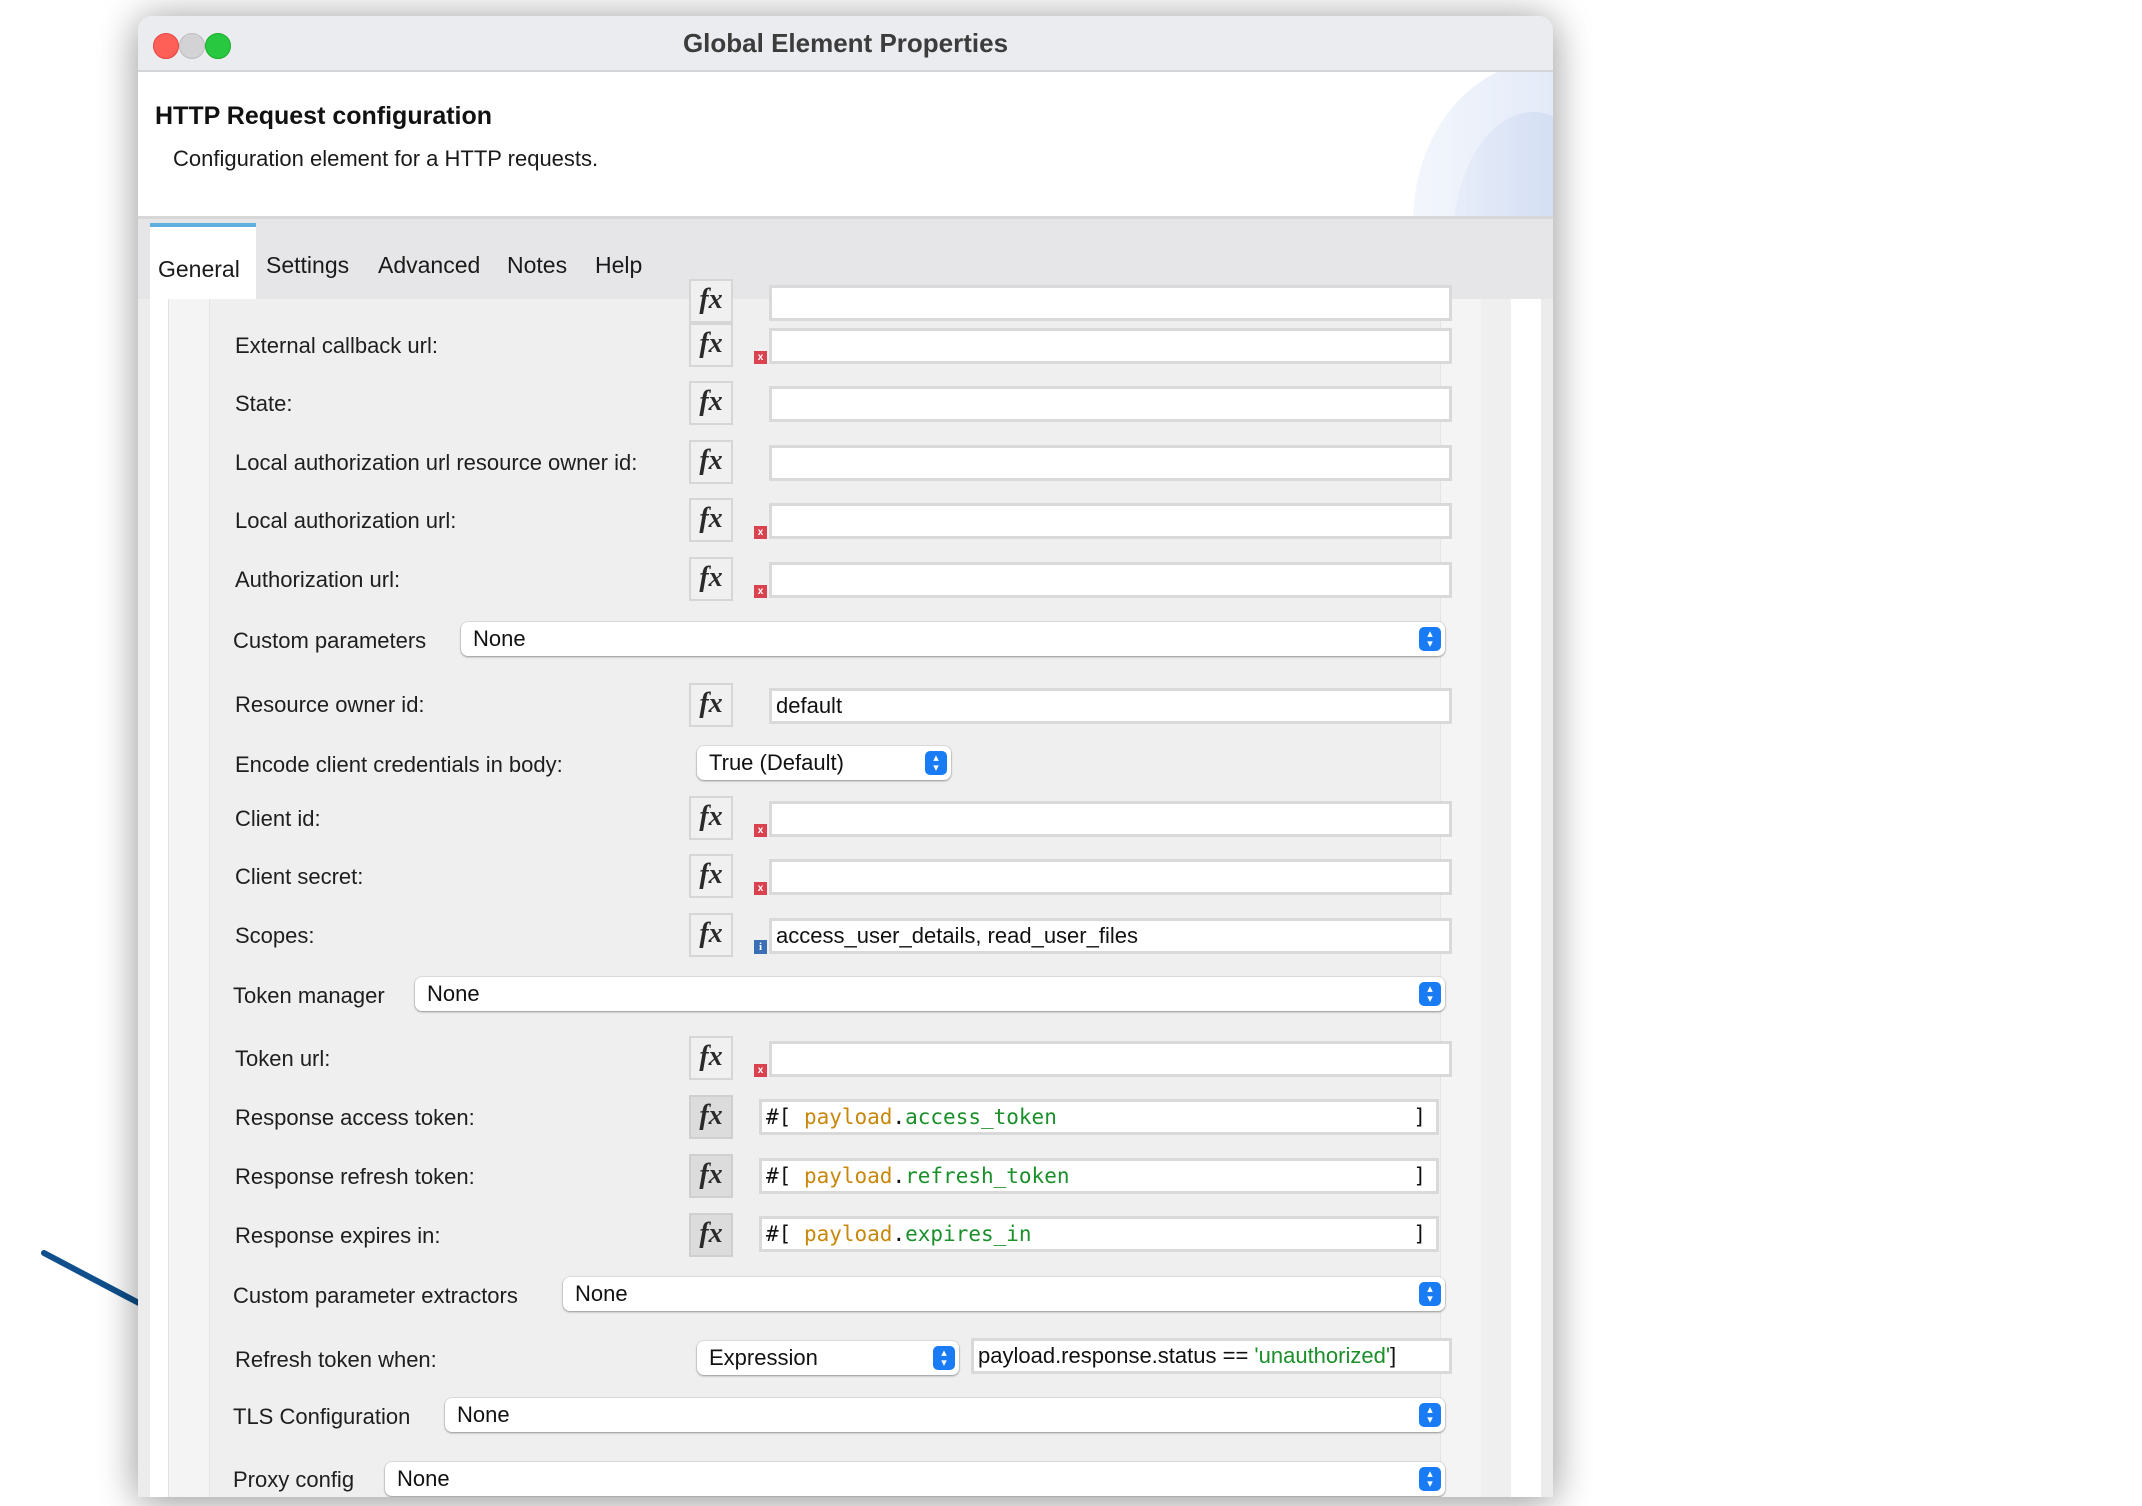 The height and width of the screenshot is (1506, 2142). Describe the element at coordinates (264, 403) in the screenshot. I see `state-label: State:` at that location.